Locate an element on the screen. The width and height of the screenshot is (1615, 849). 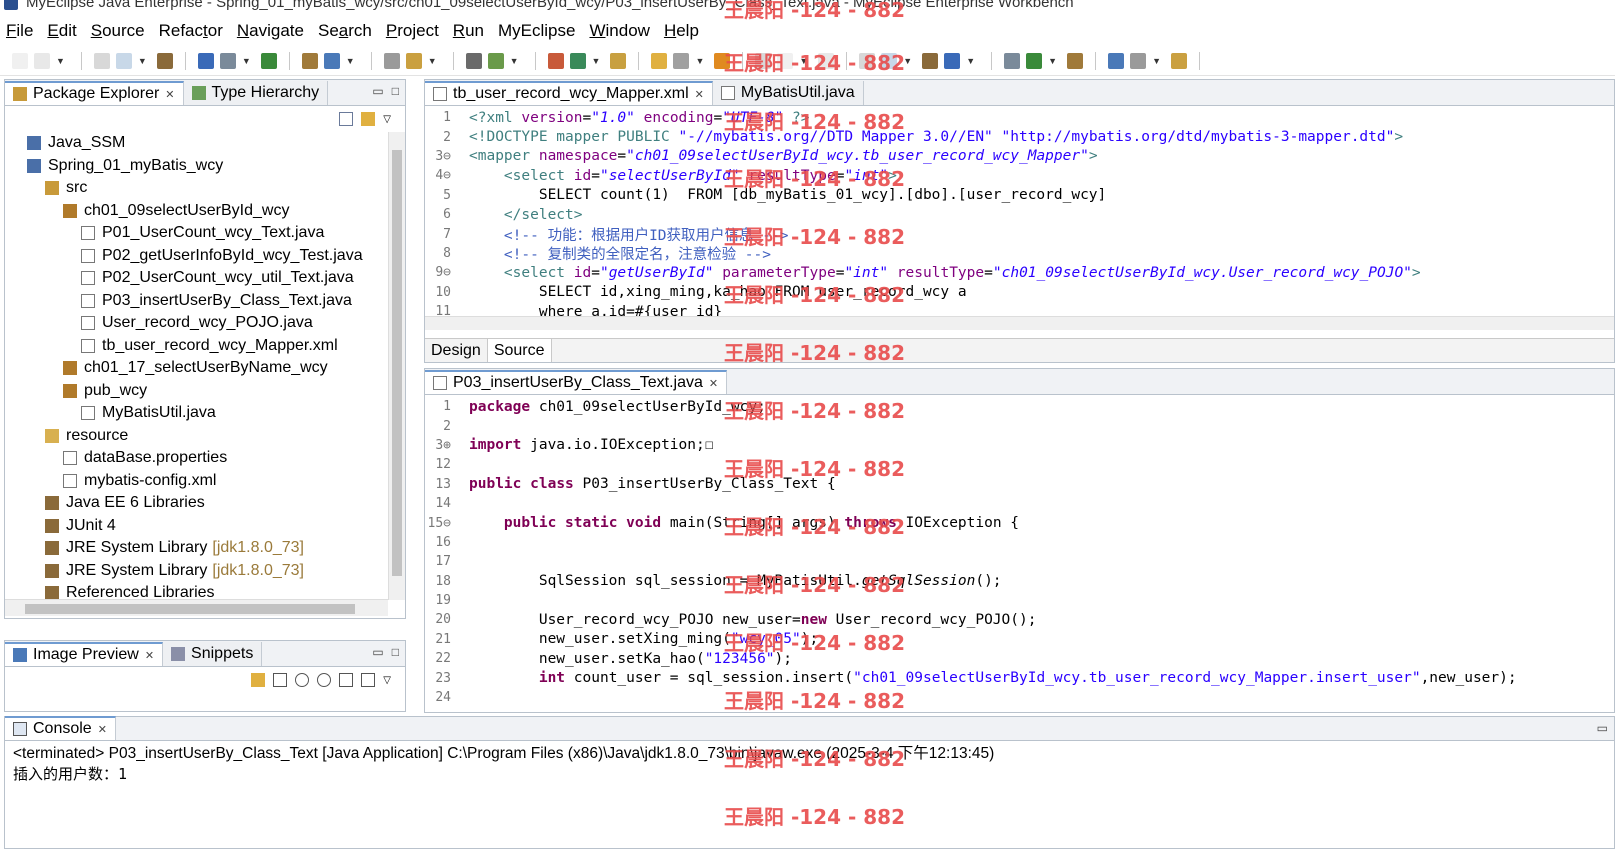
tree-item: mybatis-config.xml is located at coordinates (205, 481).